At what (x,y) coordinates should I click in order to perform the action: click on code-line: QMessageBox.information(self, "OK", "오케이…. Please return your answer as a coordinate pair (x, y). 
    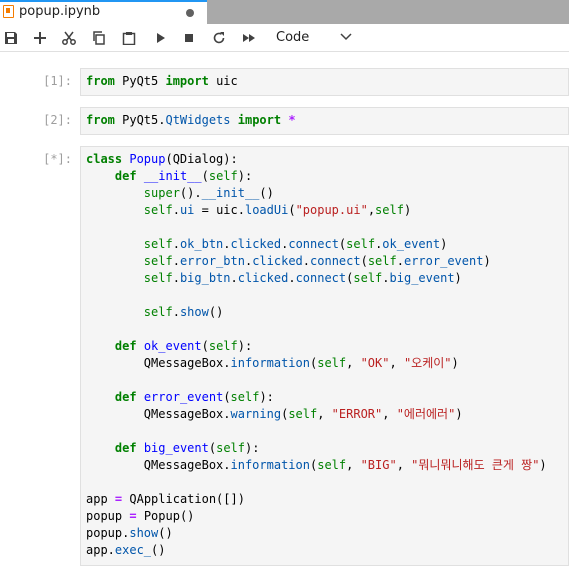
    Looking at the image, I should click on (324, 363).